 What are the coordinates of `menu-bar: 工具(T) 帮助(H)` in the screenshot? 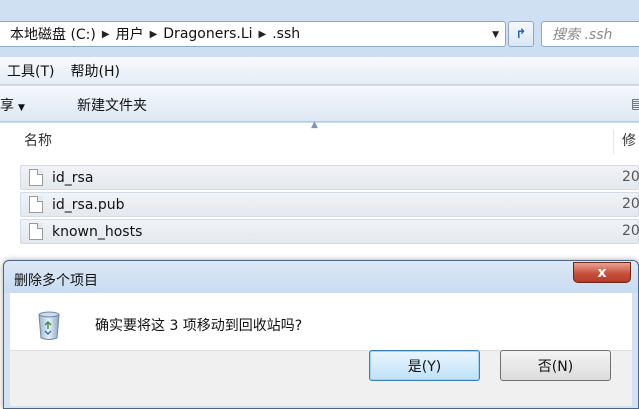 It's located at (319, 71).